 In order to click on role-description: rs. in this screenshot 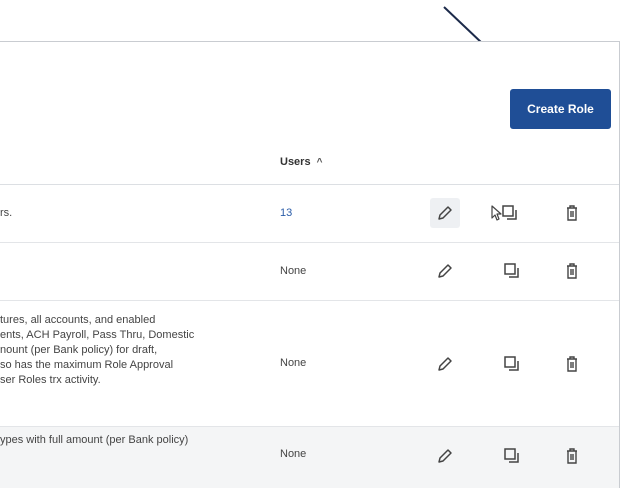, I will do `click(6, 213)`.